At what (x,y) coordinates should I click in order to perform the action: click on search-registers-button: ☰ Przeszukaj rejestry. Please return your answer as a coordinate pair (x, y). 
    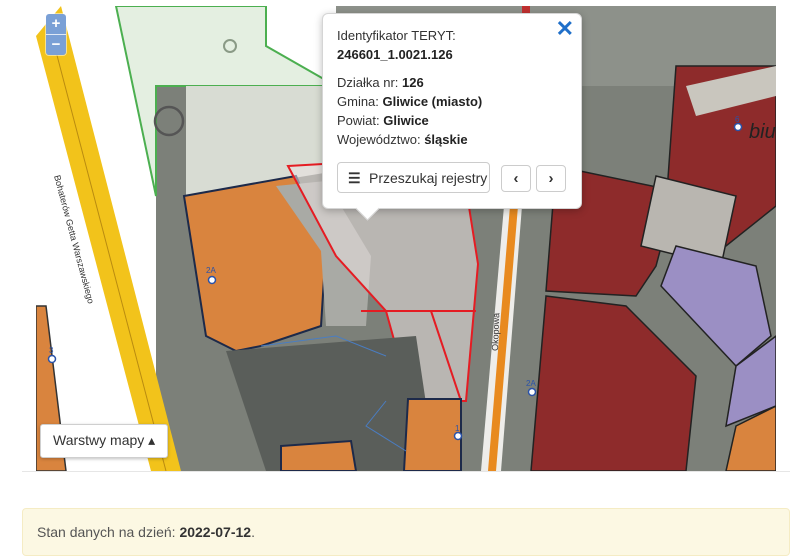
    Looking at the image, I should click on (413, 177).